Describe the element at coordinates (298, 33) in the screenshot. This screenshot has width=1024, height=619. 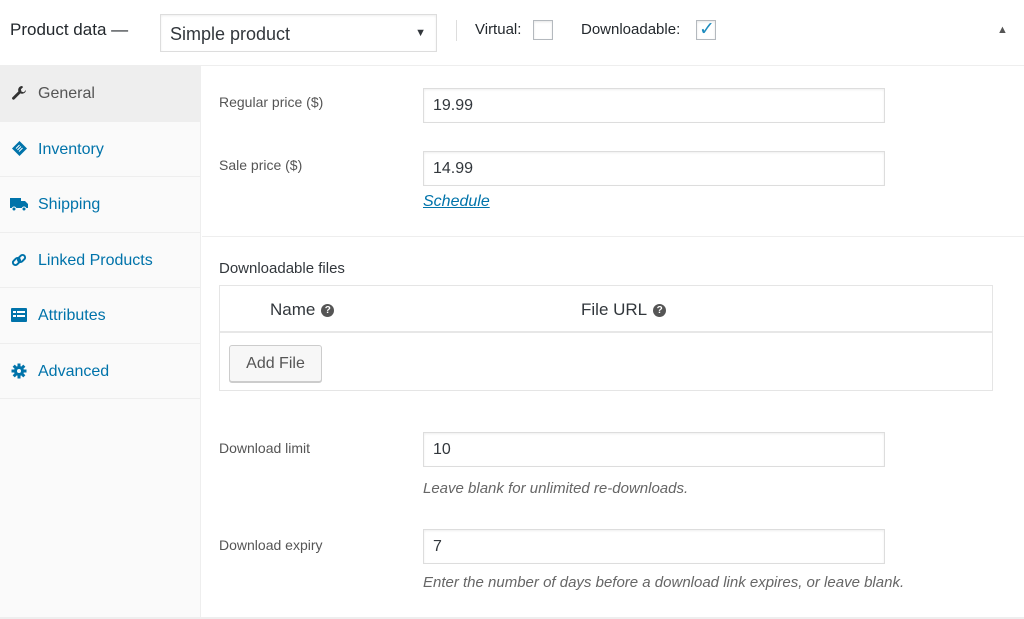
I see `product-type-select: Simple product ▼` at that location.